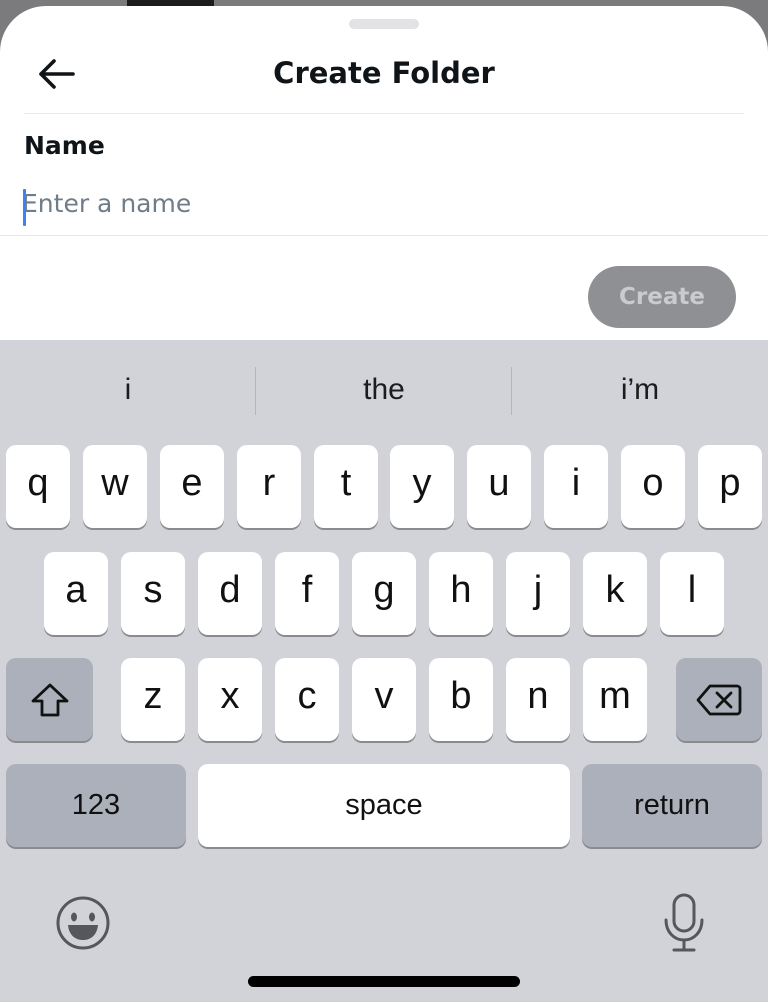  I want to click on key-s: s, so click(153, 593).